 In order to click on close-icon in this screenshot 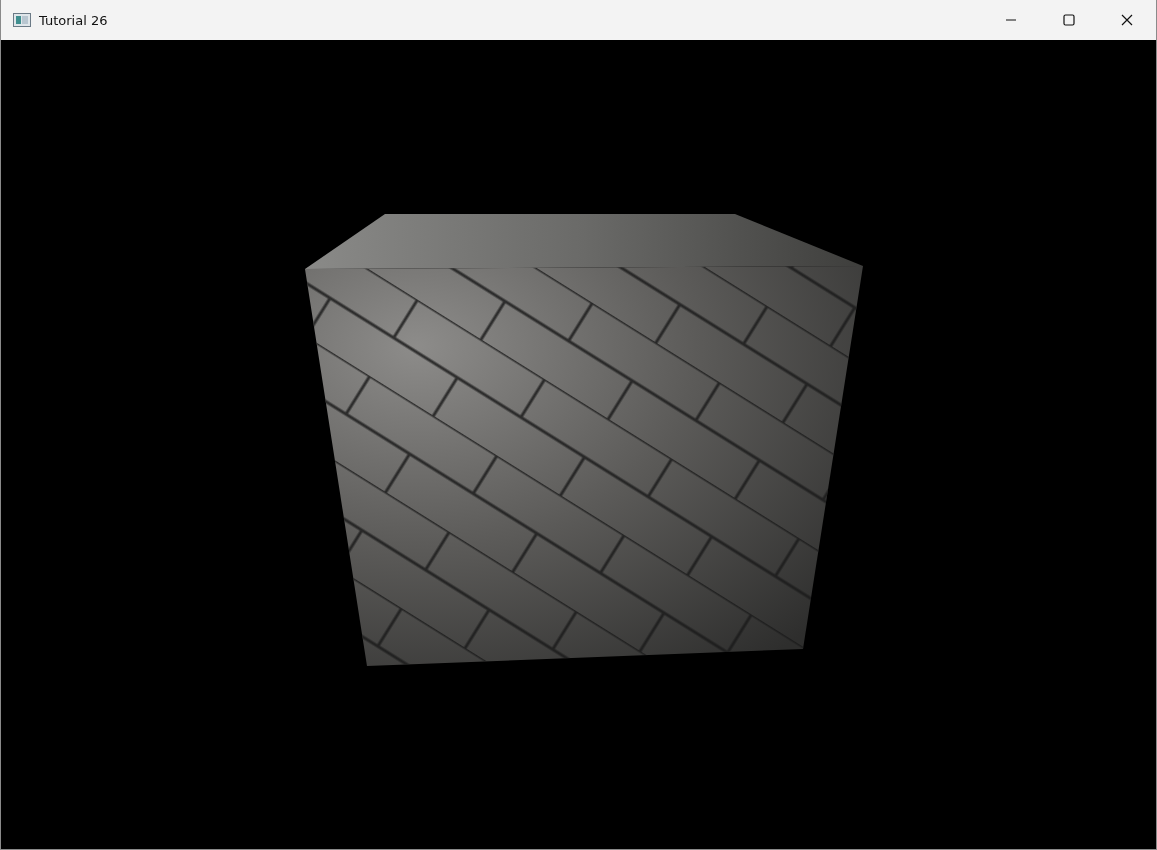, I will do `click(1127, 20)`.